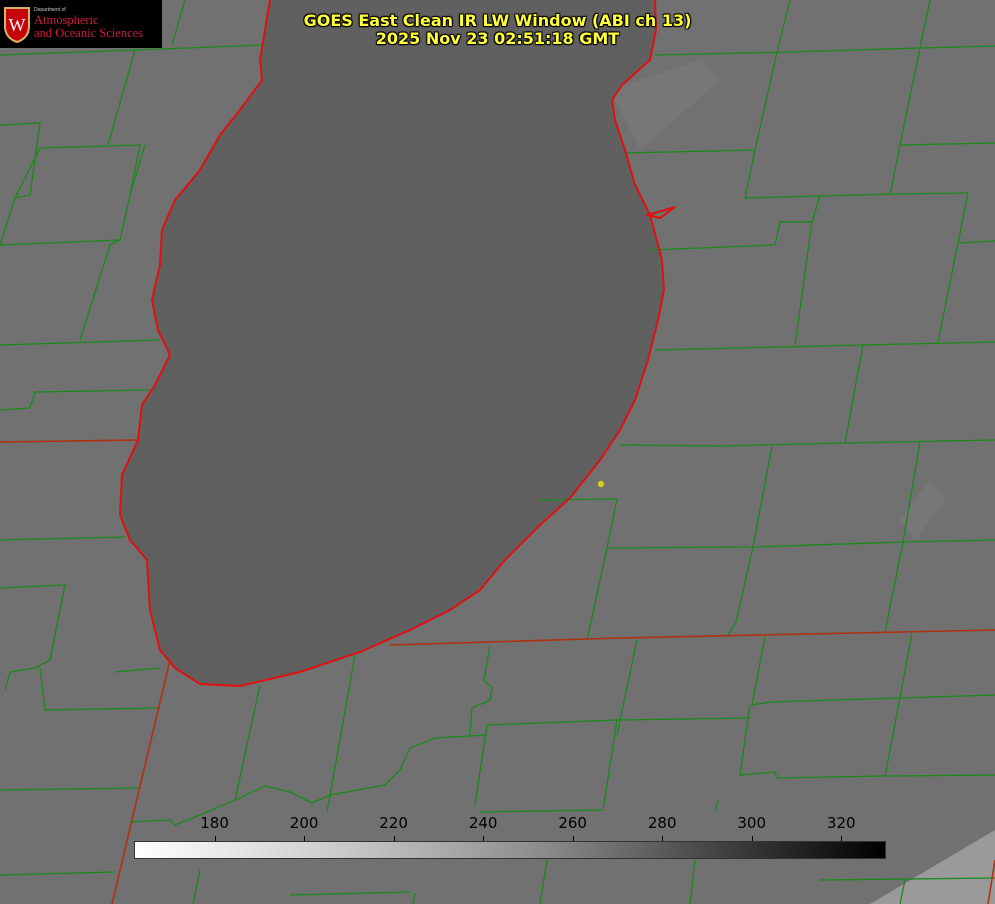 The height and width of the screenshot is (904, 995). I want to click on svg-text: W, so click(17, 25).